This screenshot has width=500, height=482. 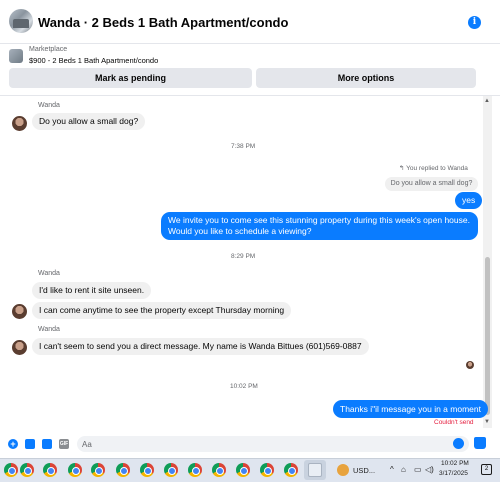 What do you see at coordinates (431, 184) in the screenshot?
I see `quoted-message: Do you allow a small dog?` at bounding box center [431, 184].